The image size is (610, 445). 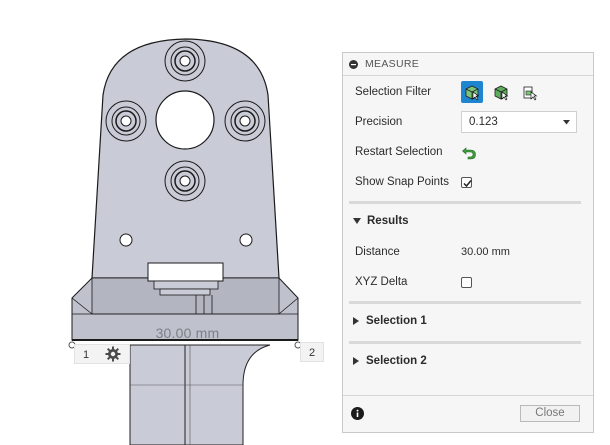 I want to click on panel-footer: Close, so click(x=468, y=413).